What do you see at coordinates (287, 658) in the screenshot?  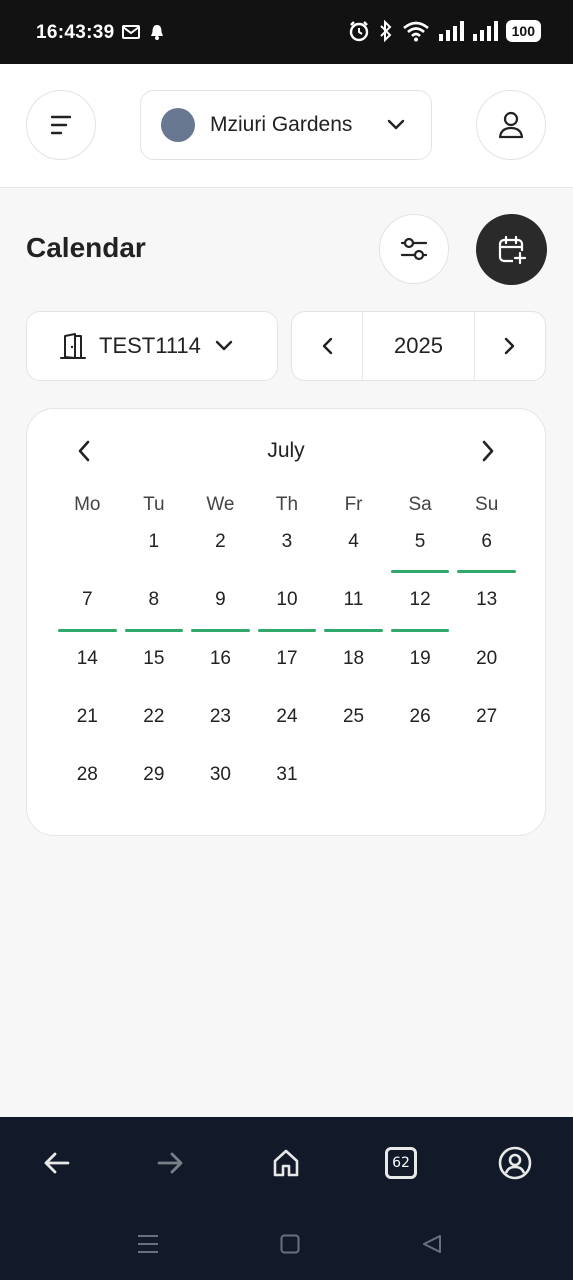 I see `day-number: 17` at bounding box center [287, 658].